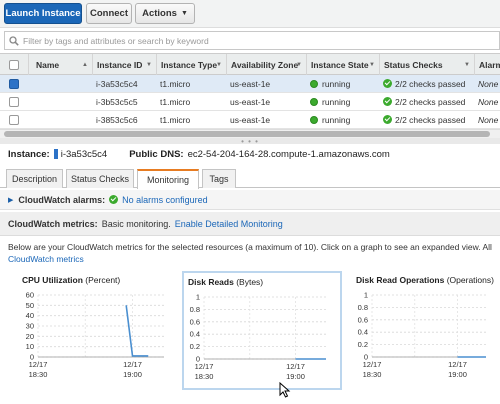  Describe the element at coordinates (229, 224) in the screenshot. I see `enable-detailed-monitoring-link: Enable Detailed Monitoring` at that location.